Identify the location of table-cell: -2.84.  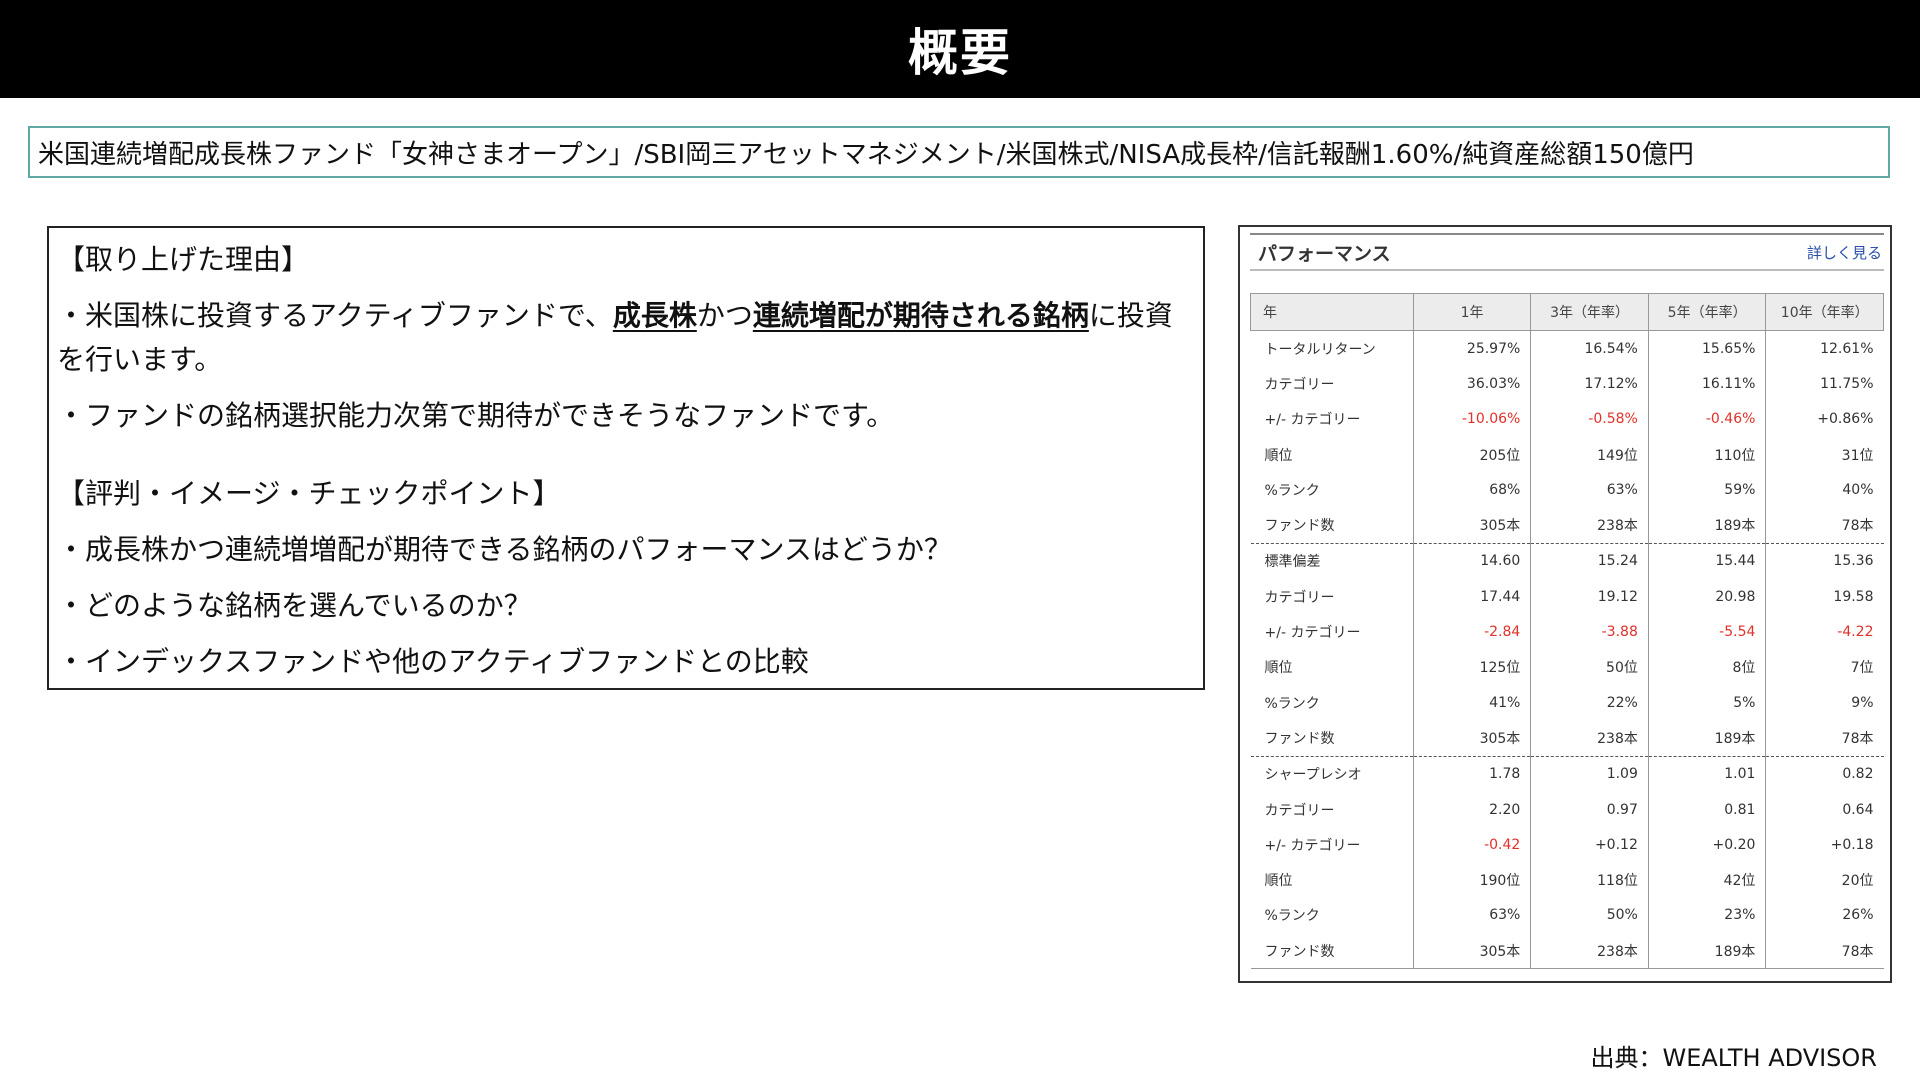
(1471, 632).